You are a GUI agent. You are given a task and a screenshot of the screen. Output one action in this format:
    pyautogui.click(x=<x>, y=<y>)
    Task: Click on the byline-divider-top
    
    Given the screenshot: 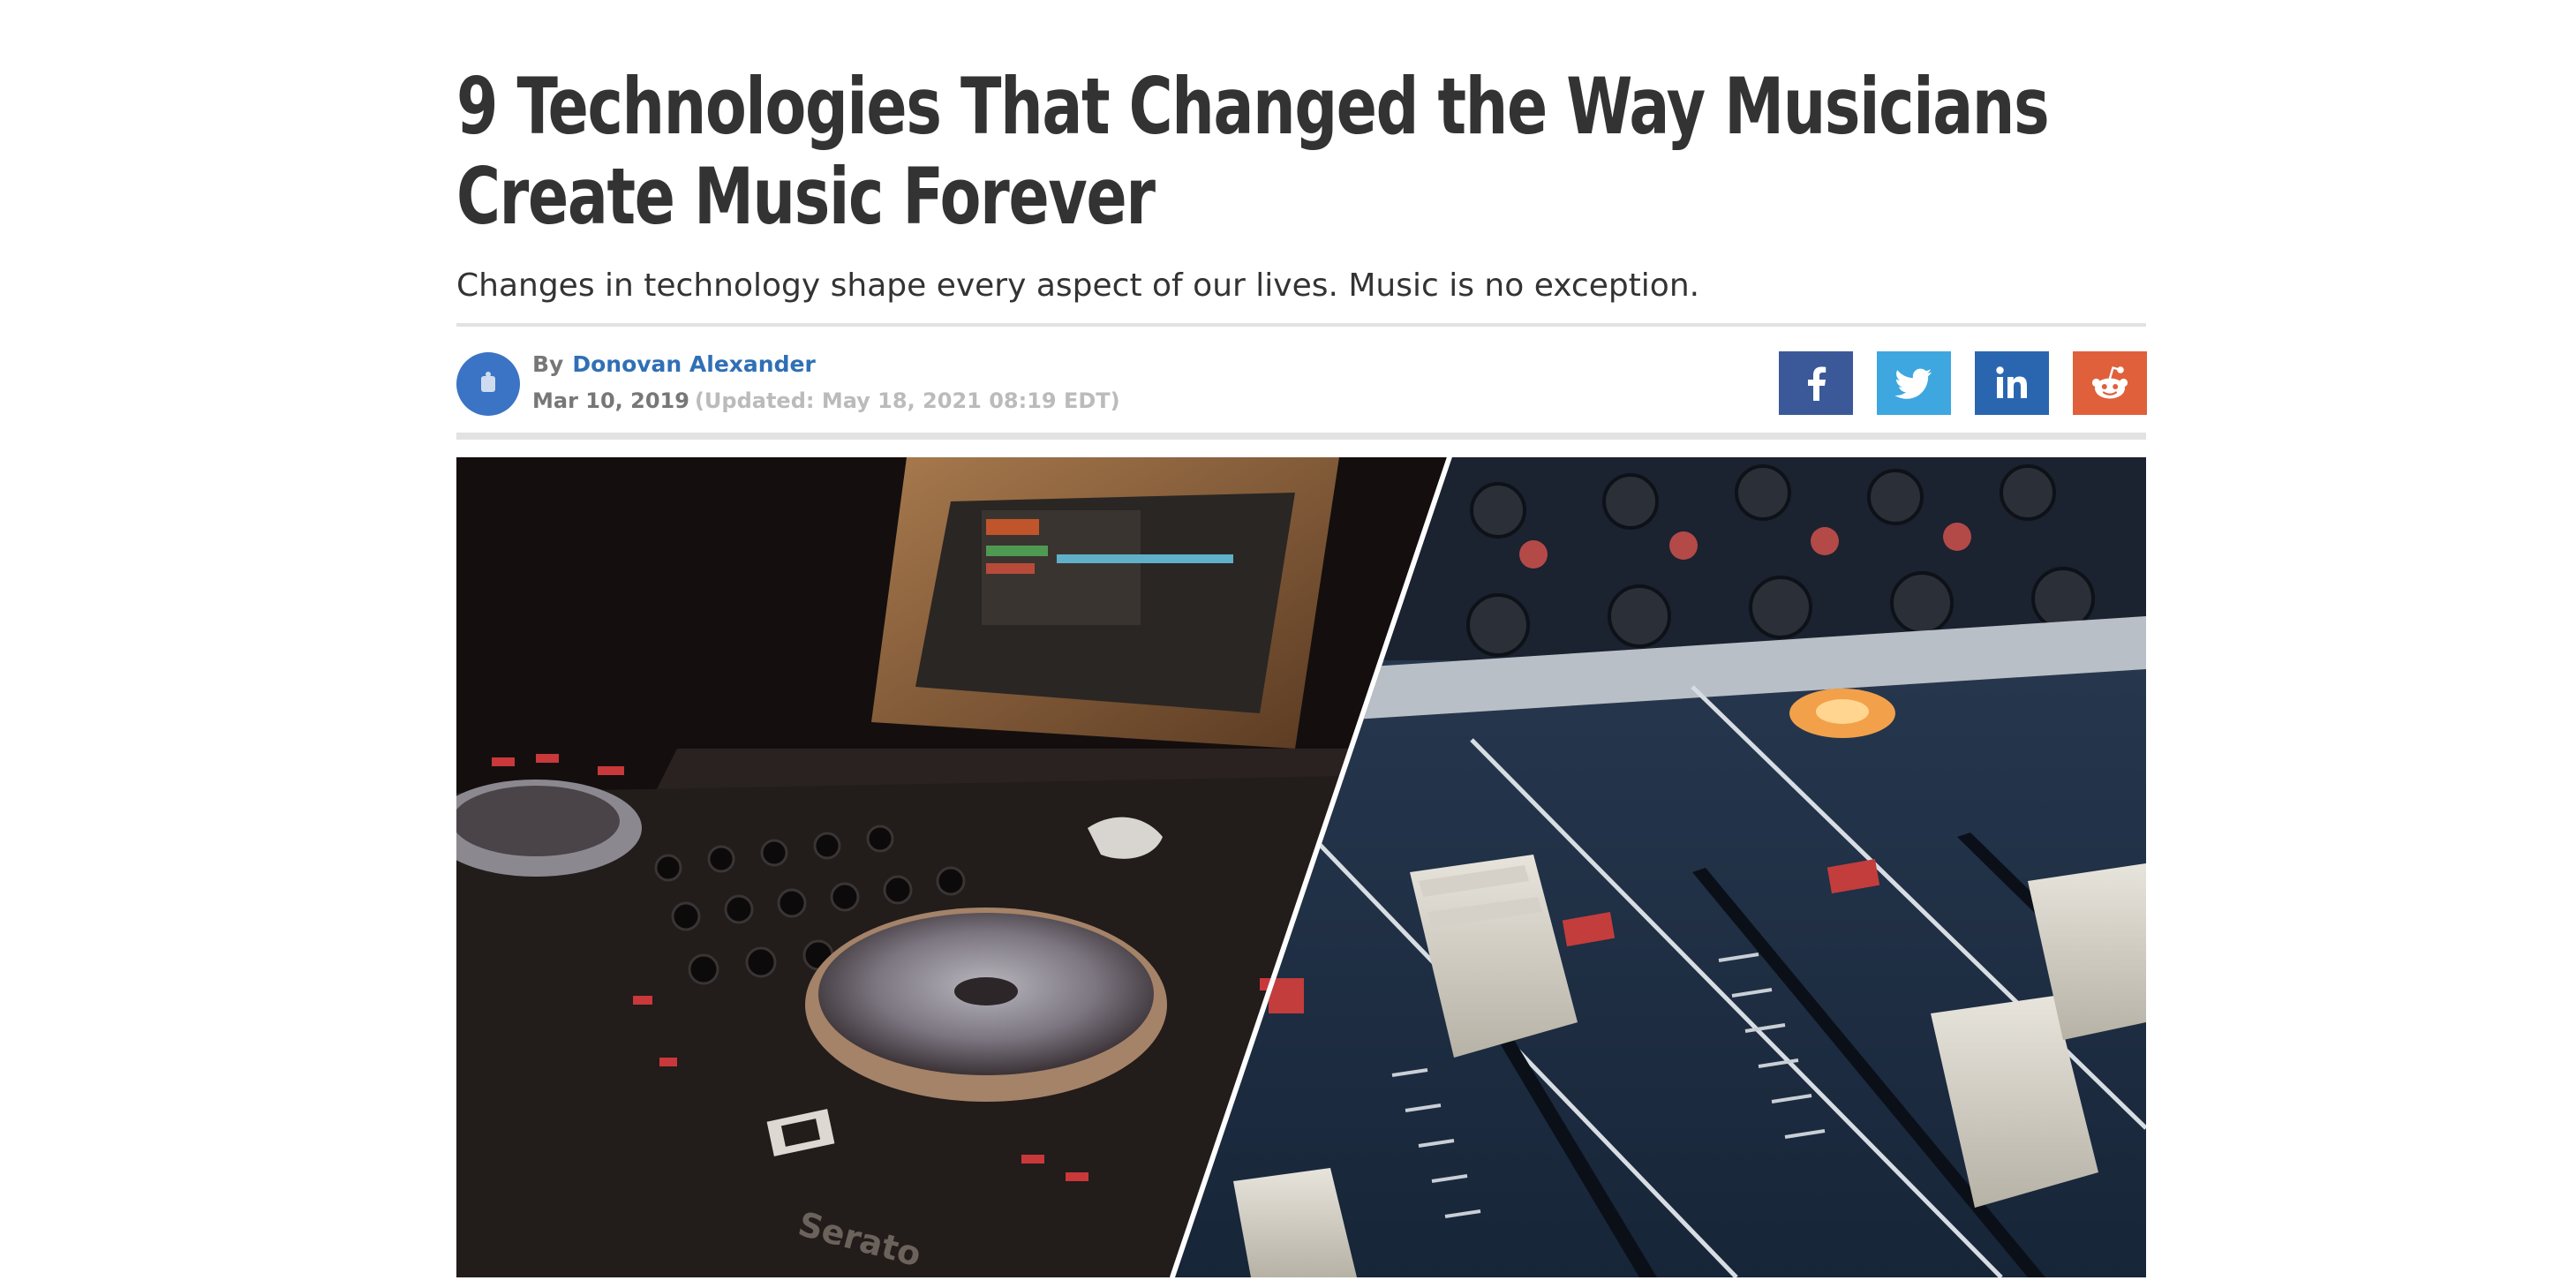 What is the action you would take?
    pyautogui.click(x=1301, y=325)
    